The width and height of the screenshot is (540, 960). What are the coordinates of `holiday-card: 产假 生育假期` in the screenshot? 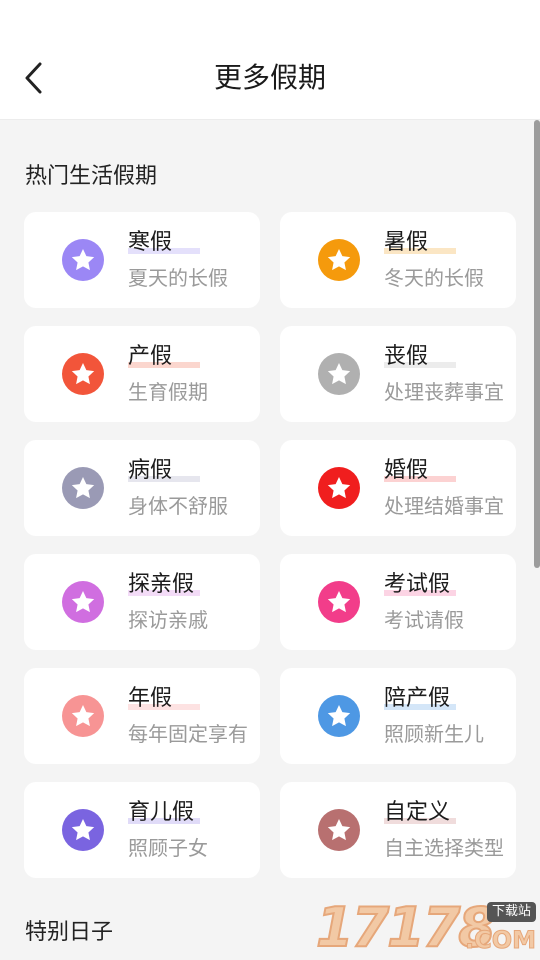 It's located at (142, 374).